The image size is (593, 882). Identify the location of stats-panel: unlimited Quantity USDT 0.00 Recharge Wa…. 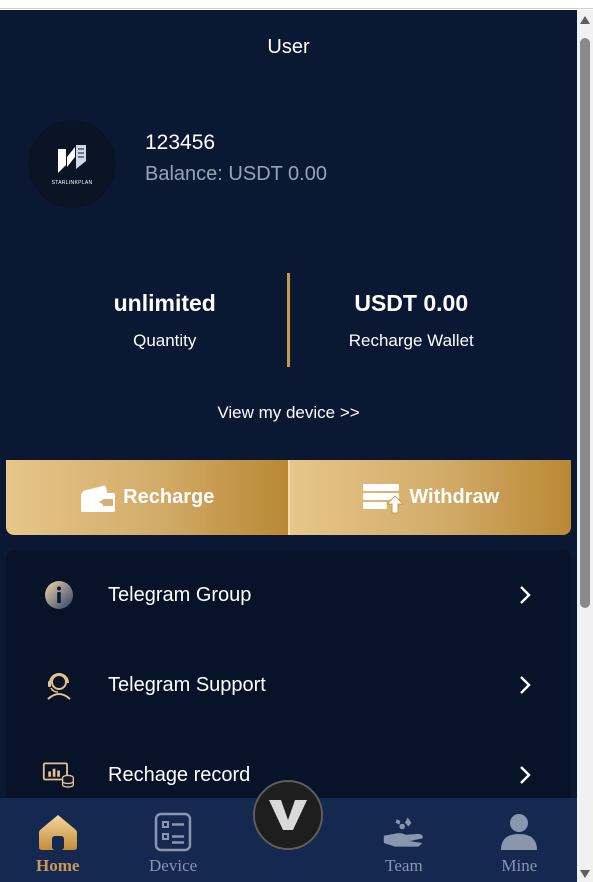
(288, 320).